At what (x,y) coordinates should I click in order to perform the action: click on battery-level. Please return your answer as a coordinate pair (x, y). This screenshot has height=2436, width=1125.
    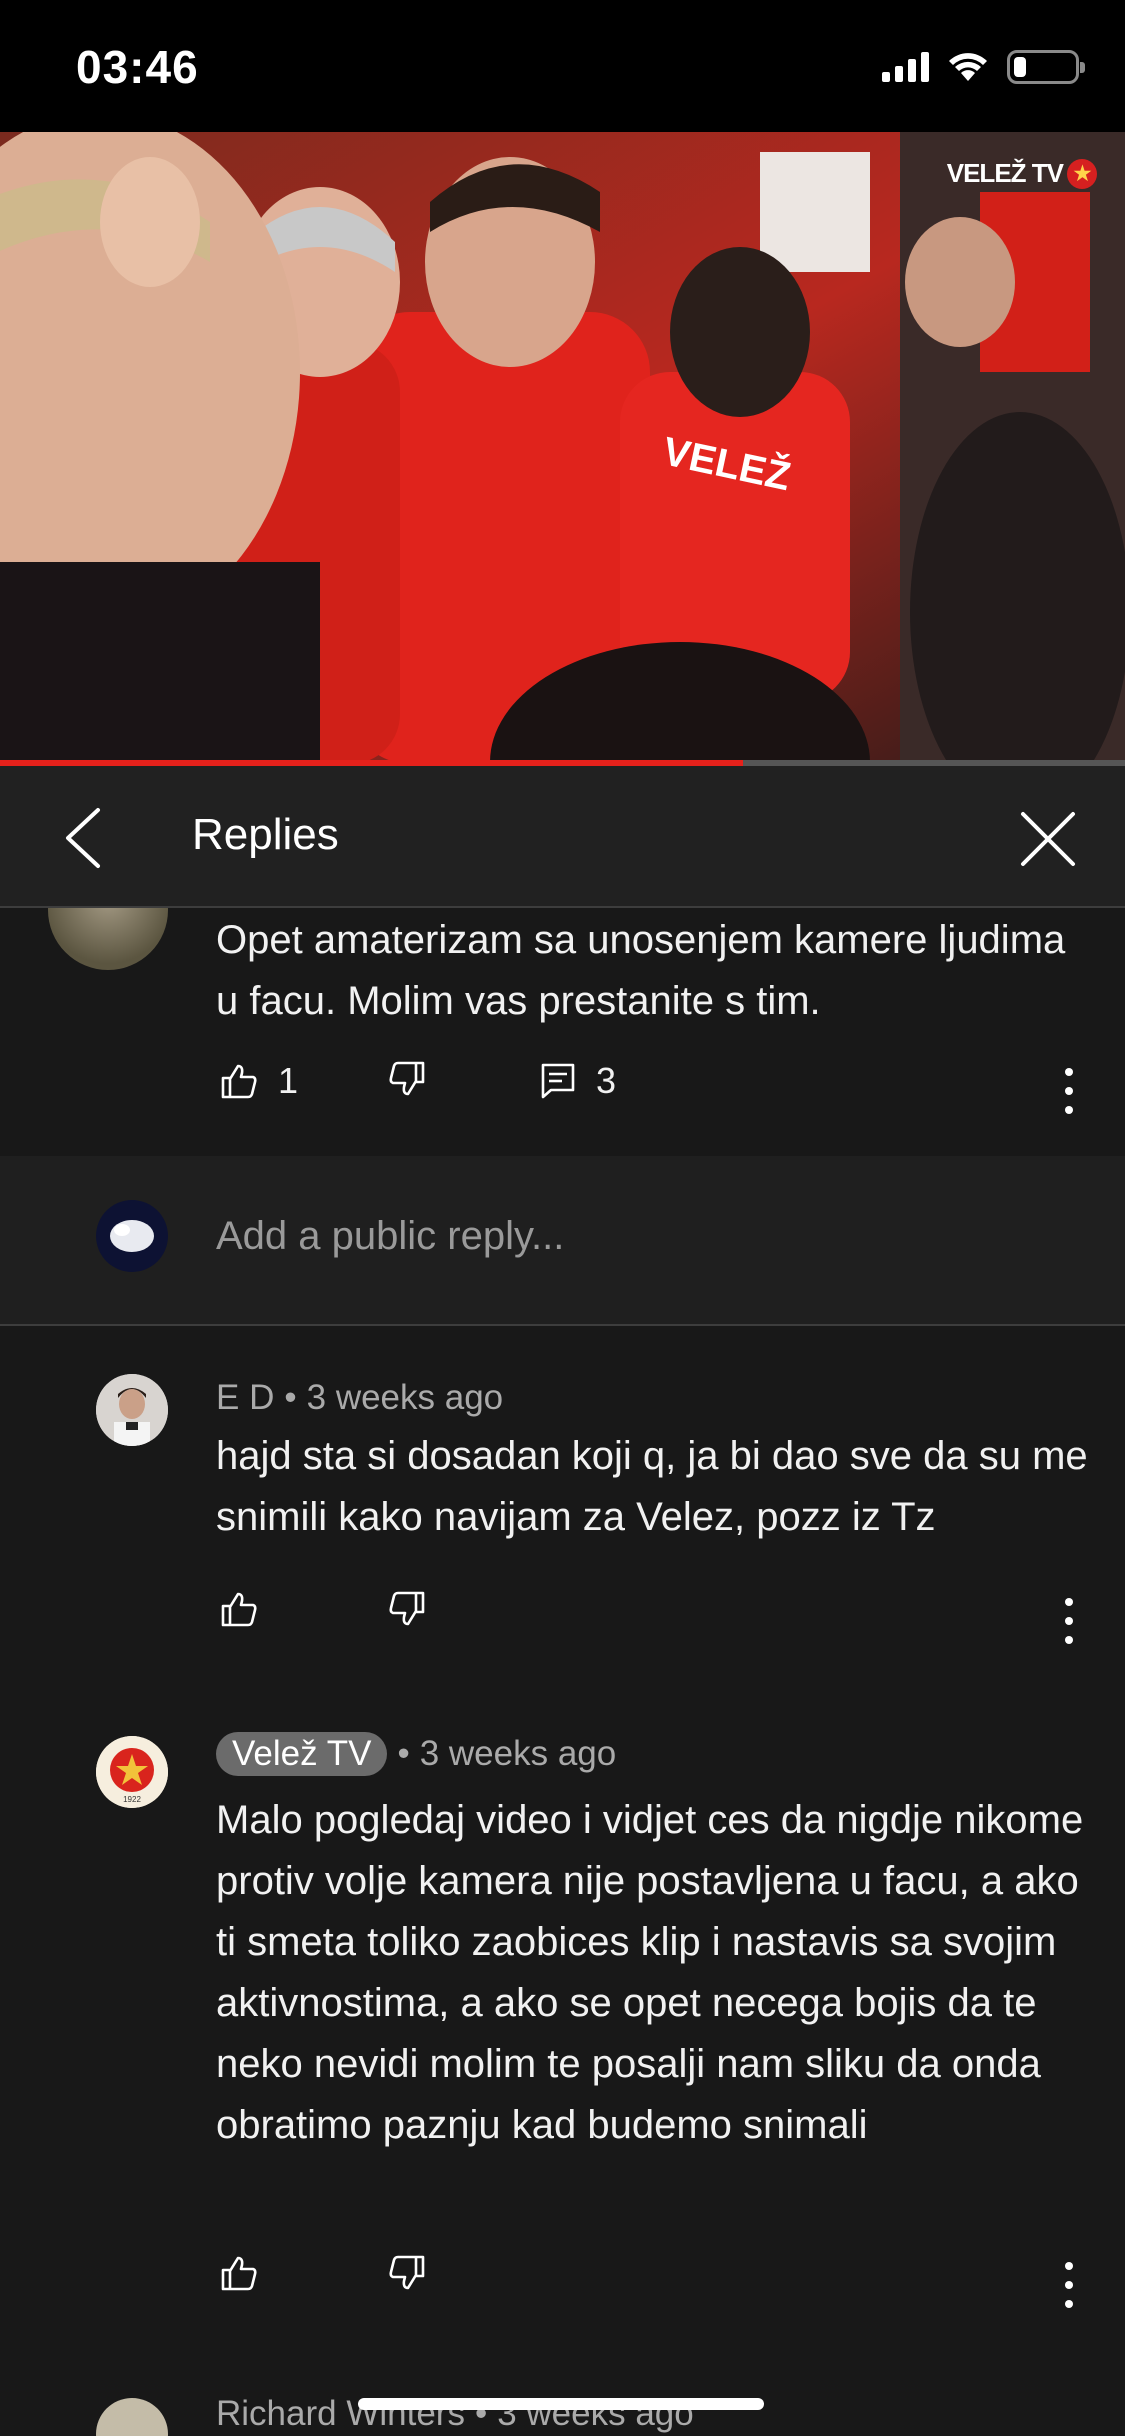
    Looking at the image, I should click on (1020, 67).